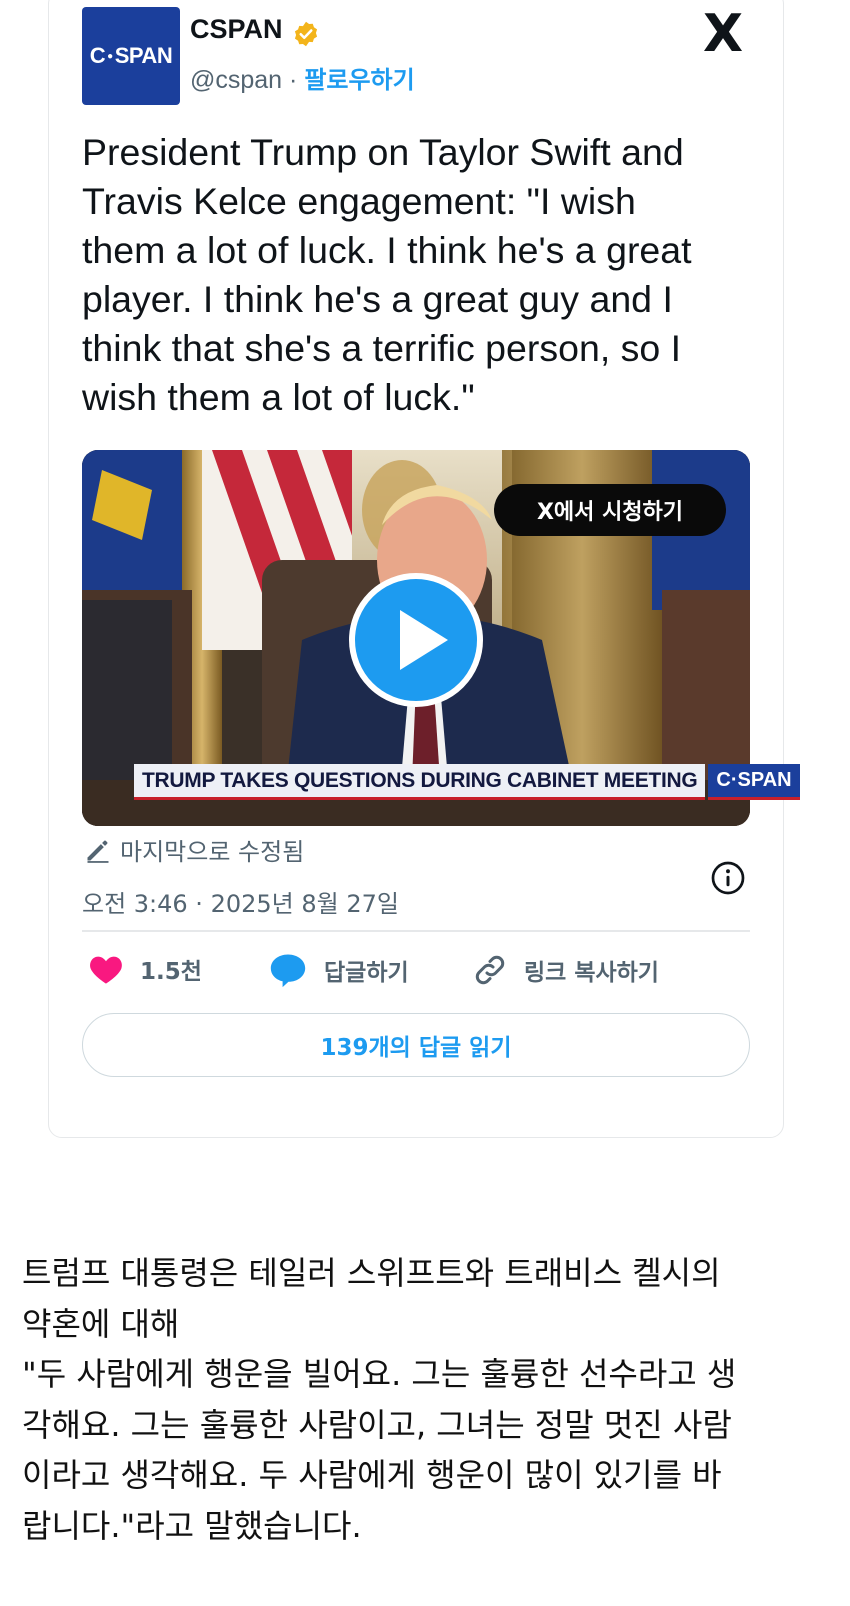 The width and height of the screenshot is (850, 1606). What do you see at coordinates (97, 55) in the screenshot?
I see `avatar-text-c: C` at bounding box center [97, 55].